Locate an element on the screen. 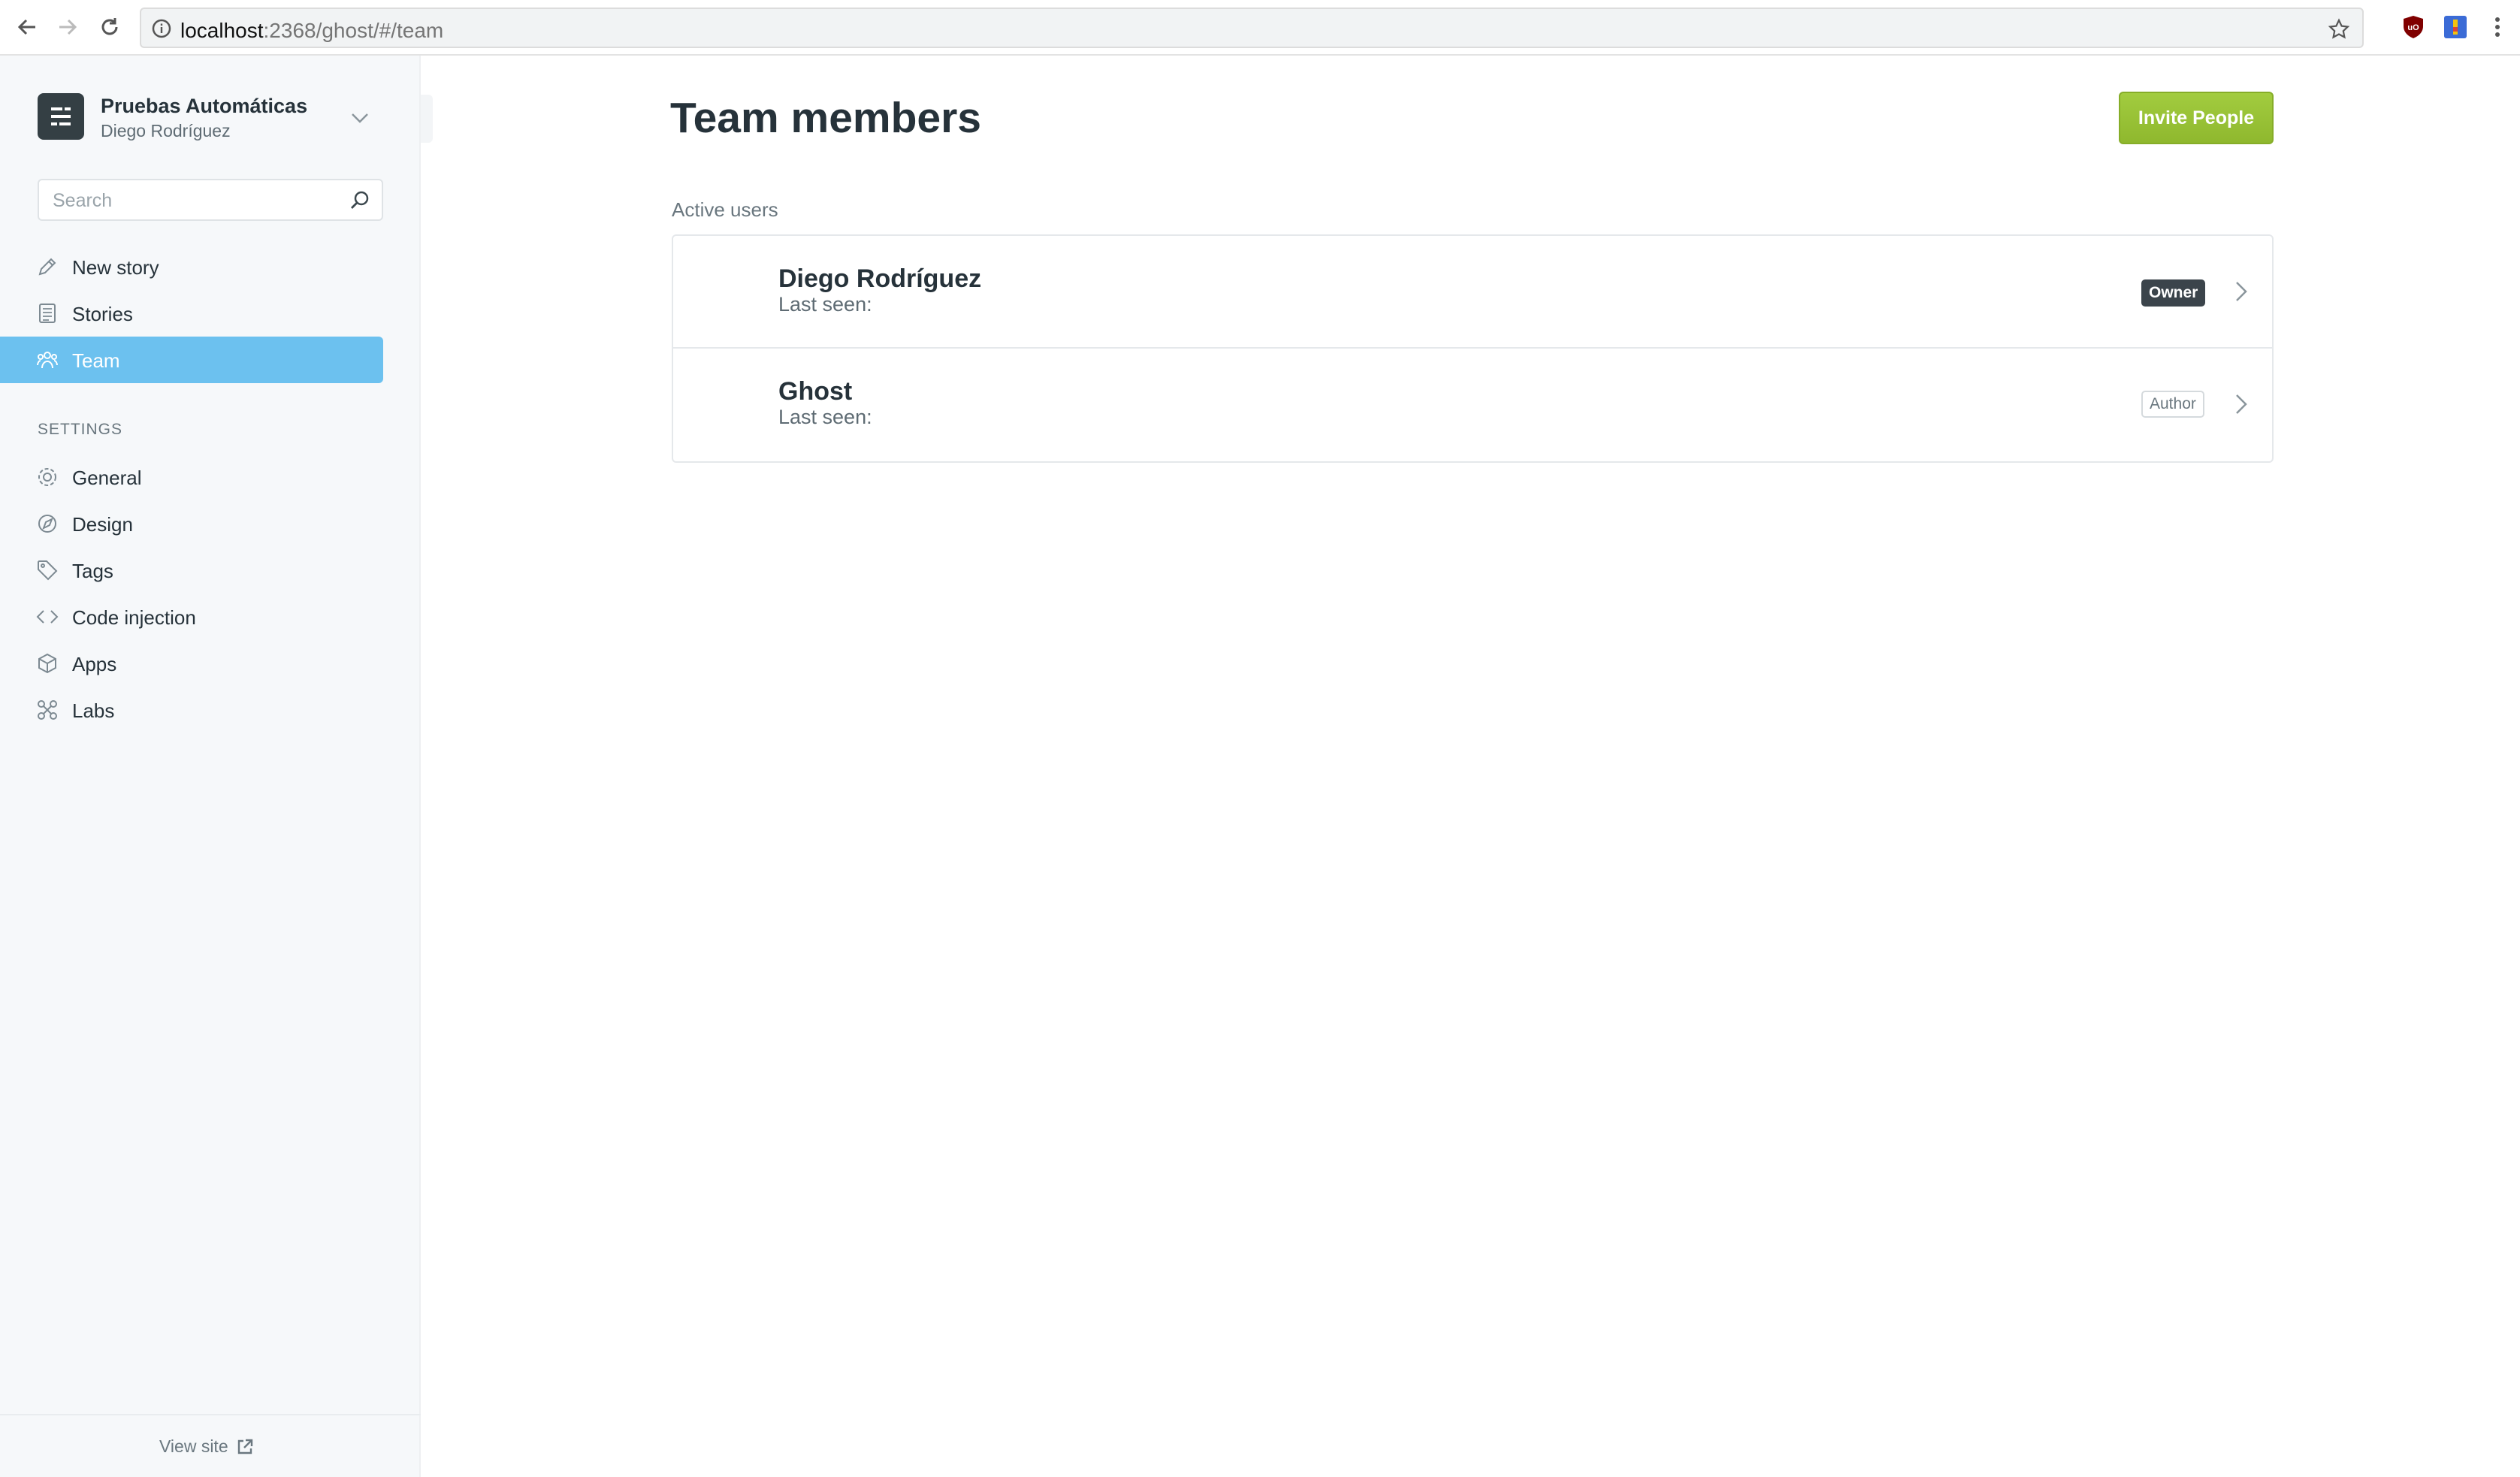 The image size is (2520, 1477). svg-text: uO is located at coordinates (2413, 27).